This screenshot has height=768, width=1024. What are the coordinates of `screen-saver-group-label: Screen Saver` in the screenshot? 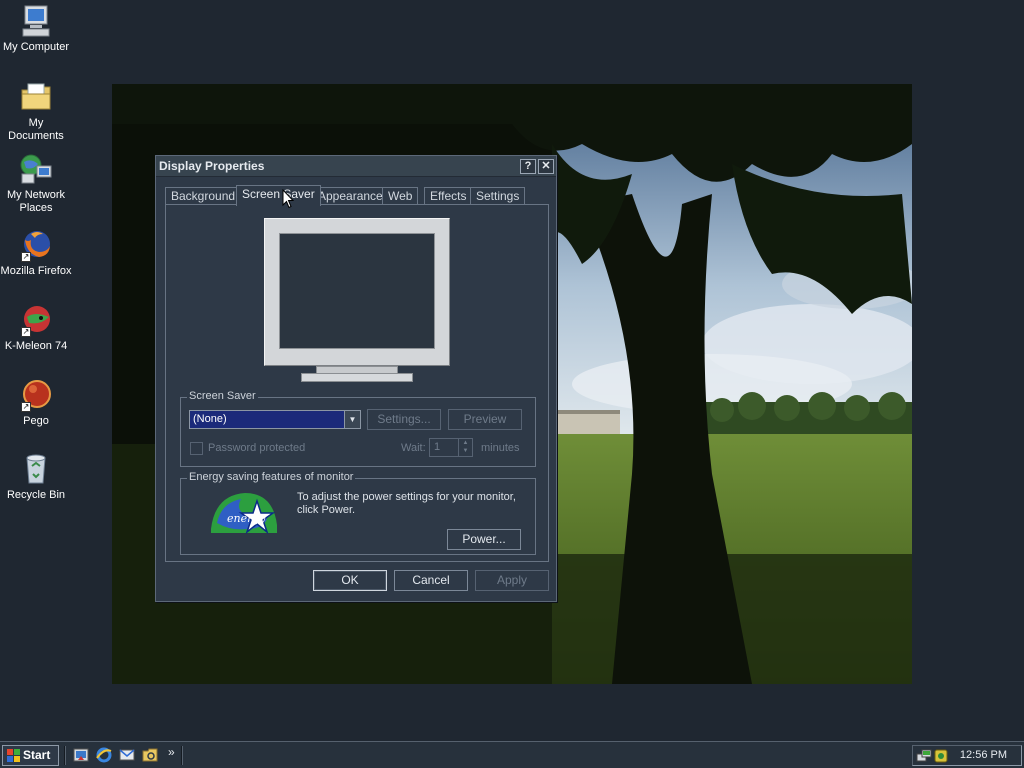 It's located at (222, 396).